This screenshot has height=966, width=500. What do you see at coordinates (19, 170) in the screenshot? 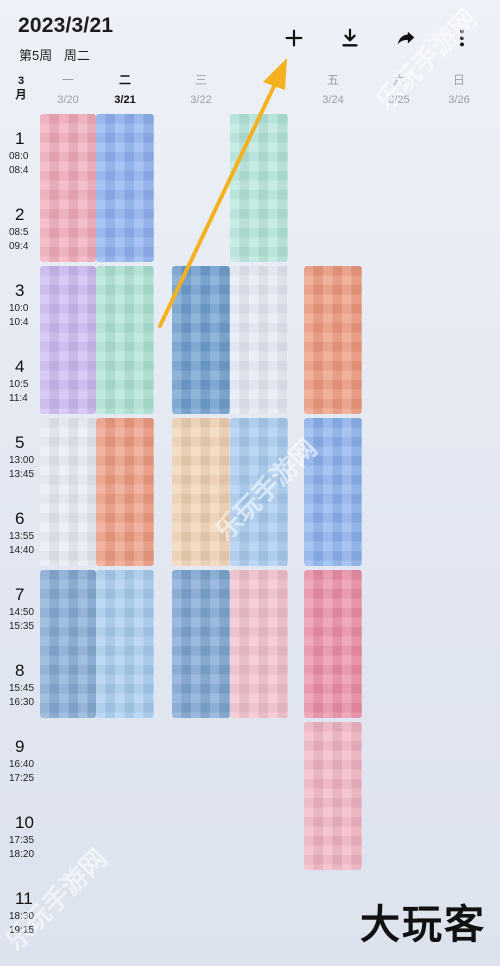
I see `period-end: 08:4` at bounding box center [19, 170].